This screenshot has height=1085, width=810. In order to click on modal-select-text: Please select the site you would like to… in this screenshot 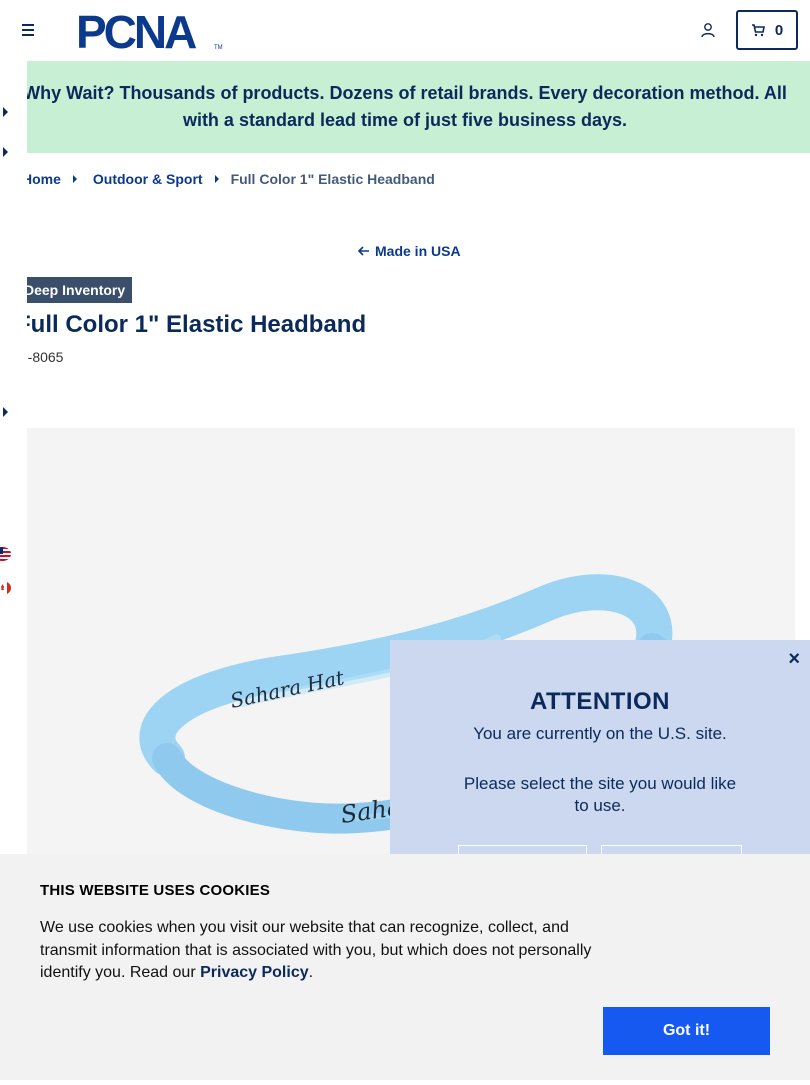, I will do `click(600, 794)`.